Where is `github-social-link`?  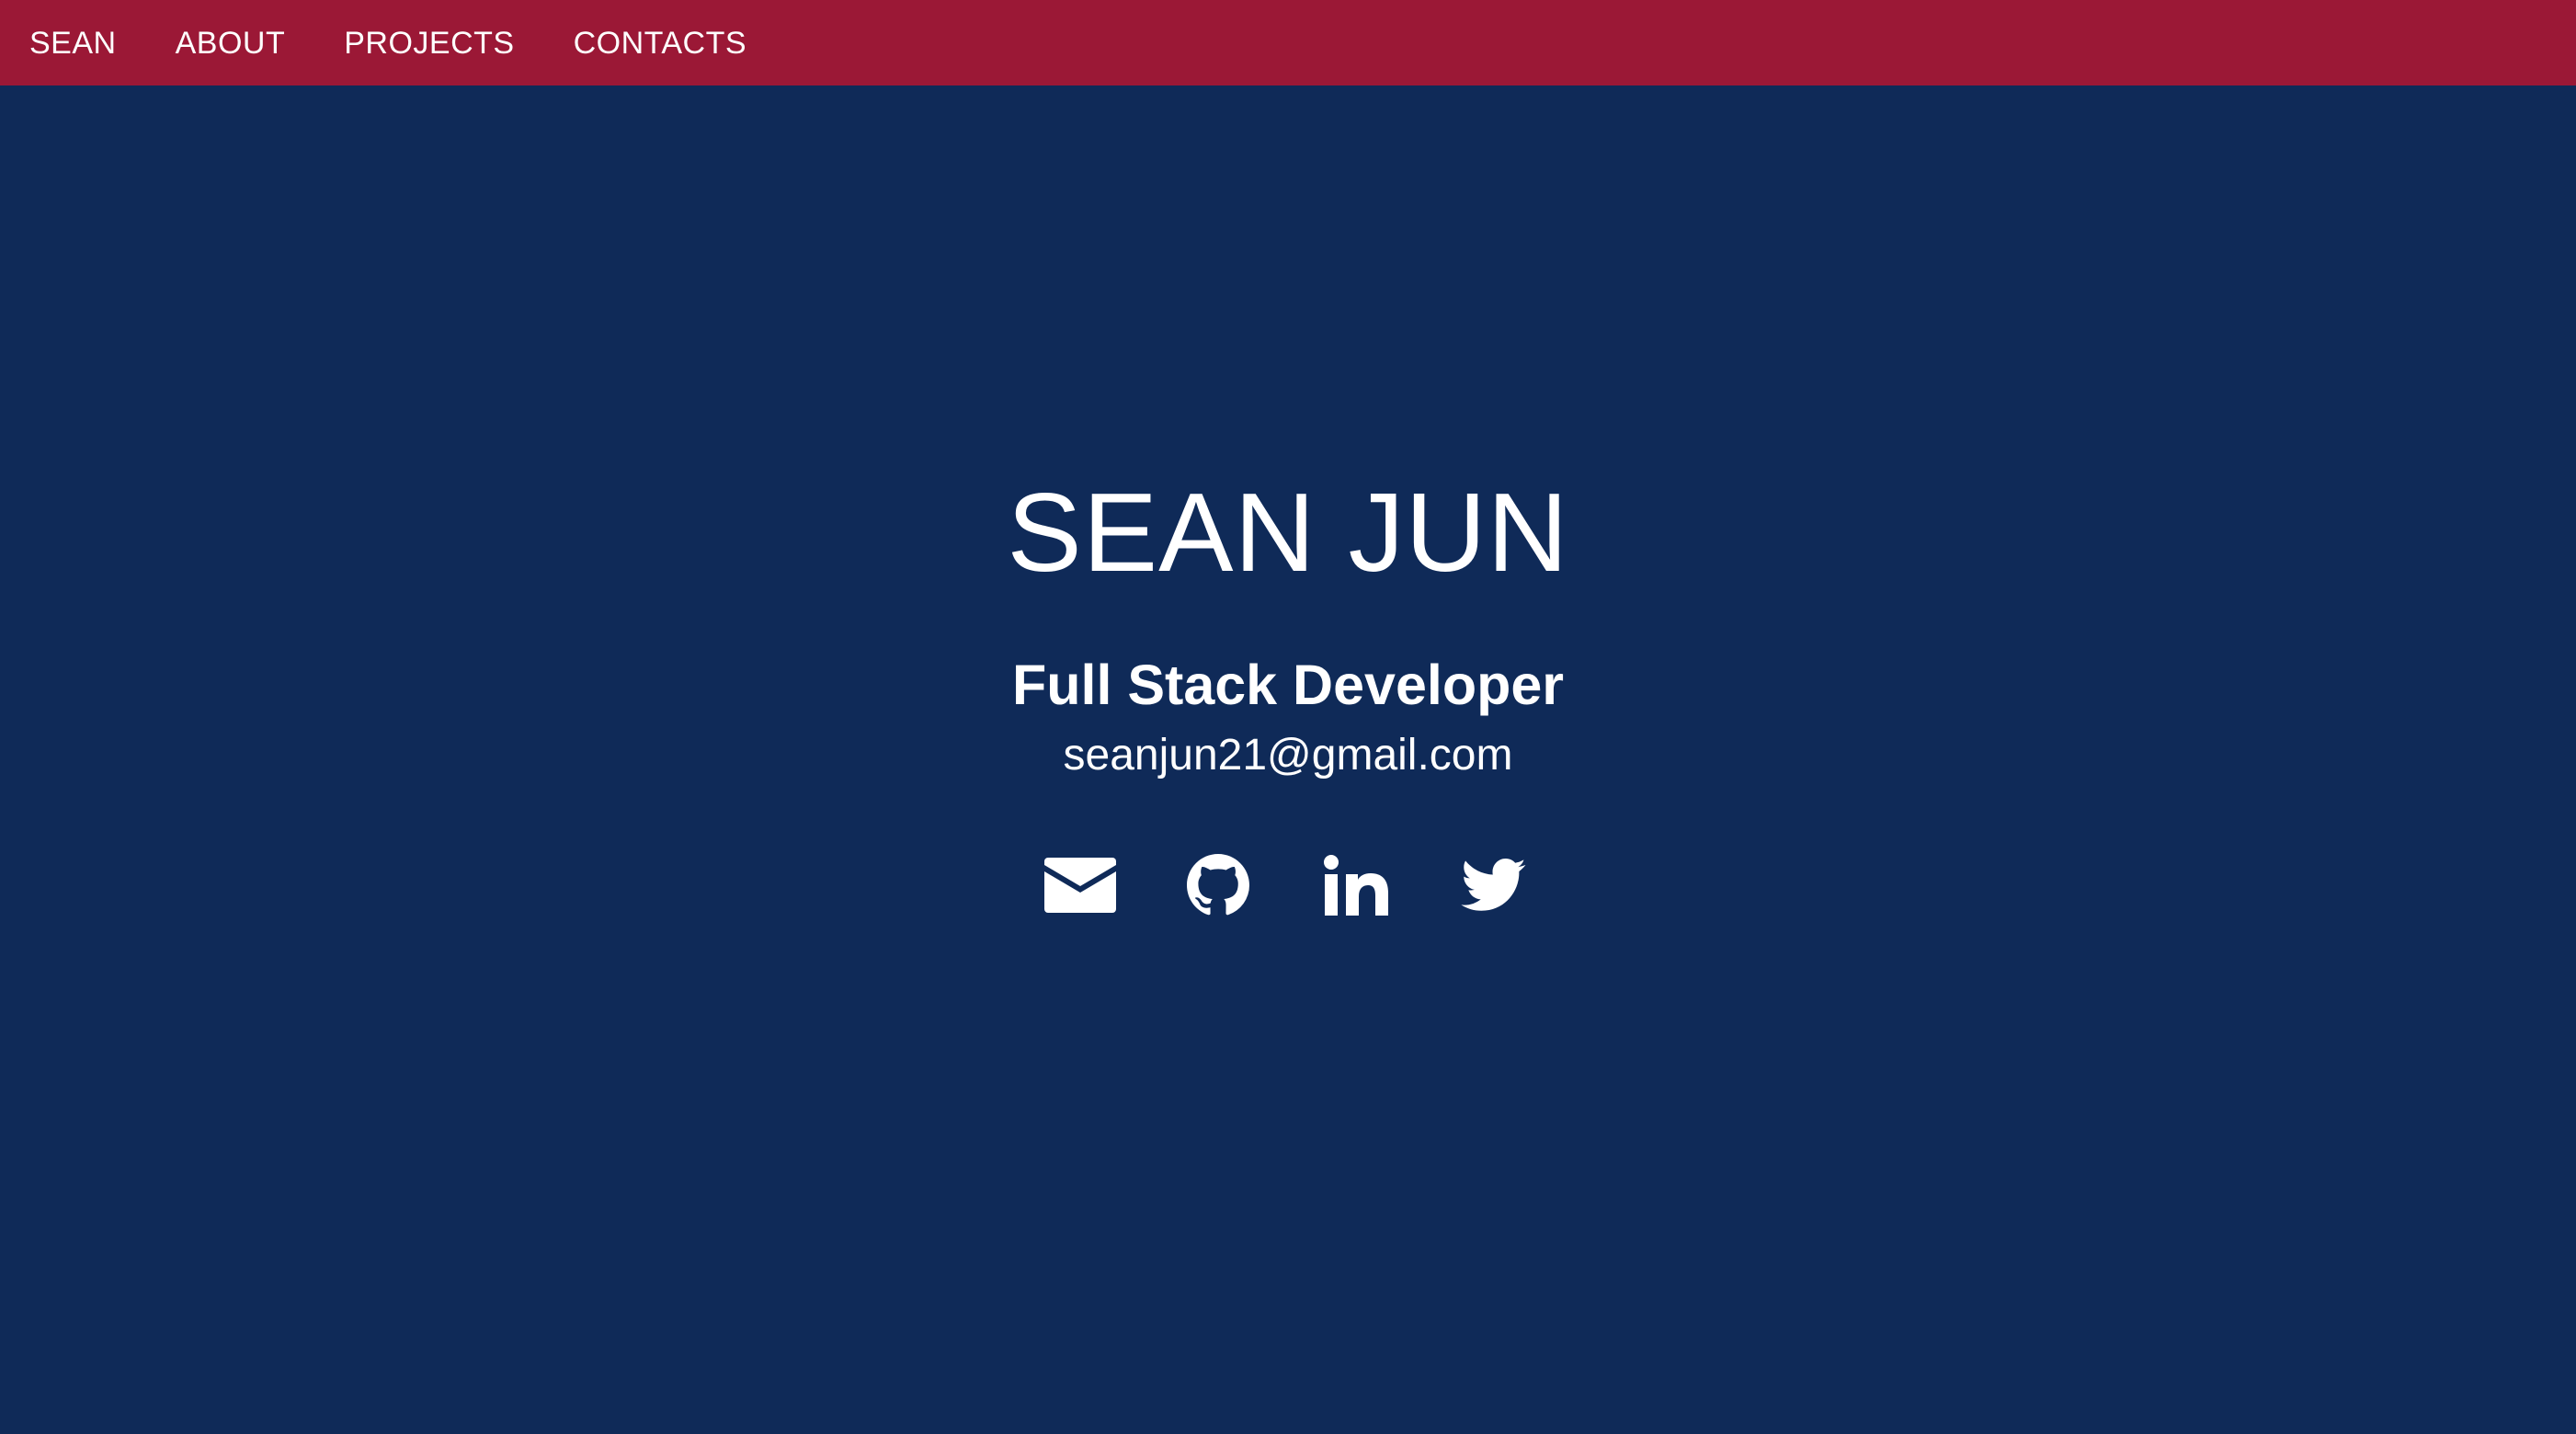
github-social-link is located at coordinates (1218, 885).